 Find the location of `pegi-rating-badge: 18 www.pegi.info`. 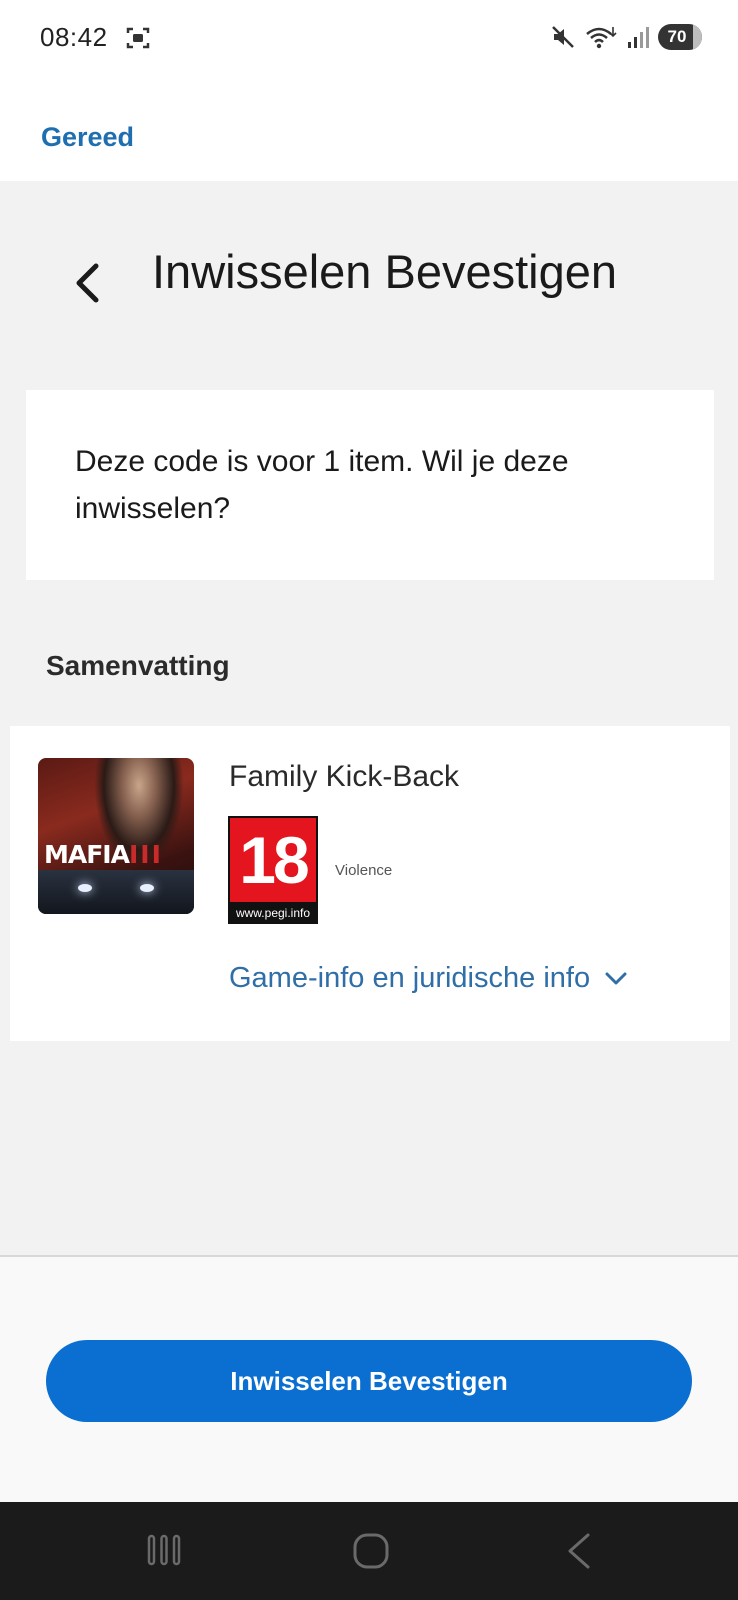

pegi-rating-badge: 18 www.pegi.info is located at coordinates (273, 870).